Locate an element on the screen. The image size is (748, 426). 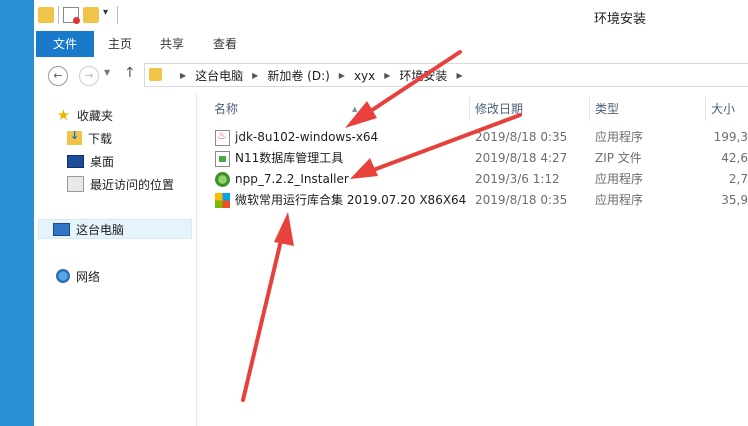
desktop-icon is located at coordinates (75, 161).